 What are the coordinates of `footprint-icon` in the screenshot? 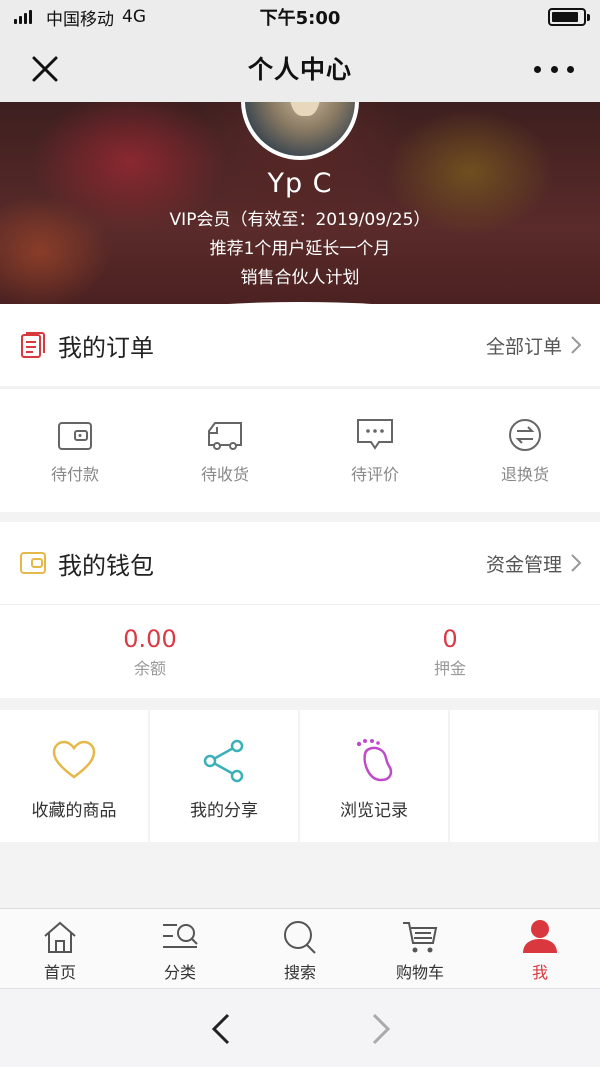 It's located at (374, 760).